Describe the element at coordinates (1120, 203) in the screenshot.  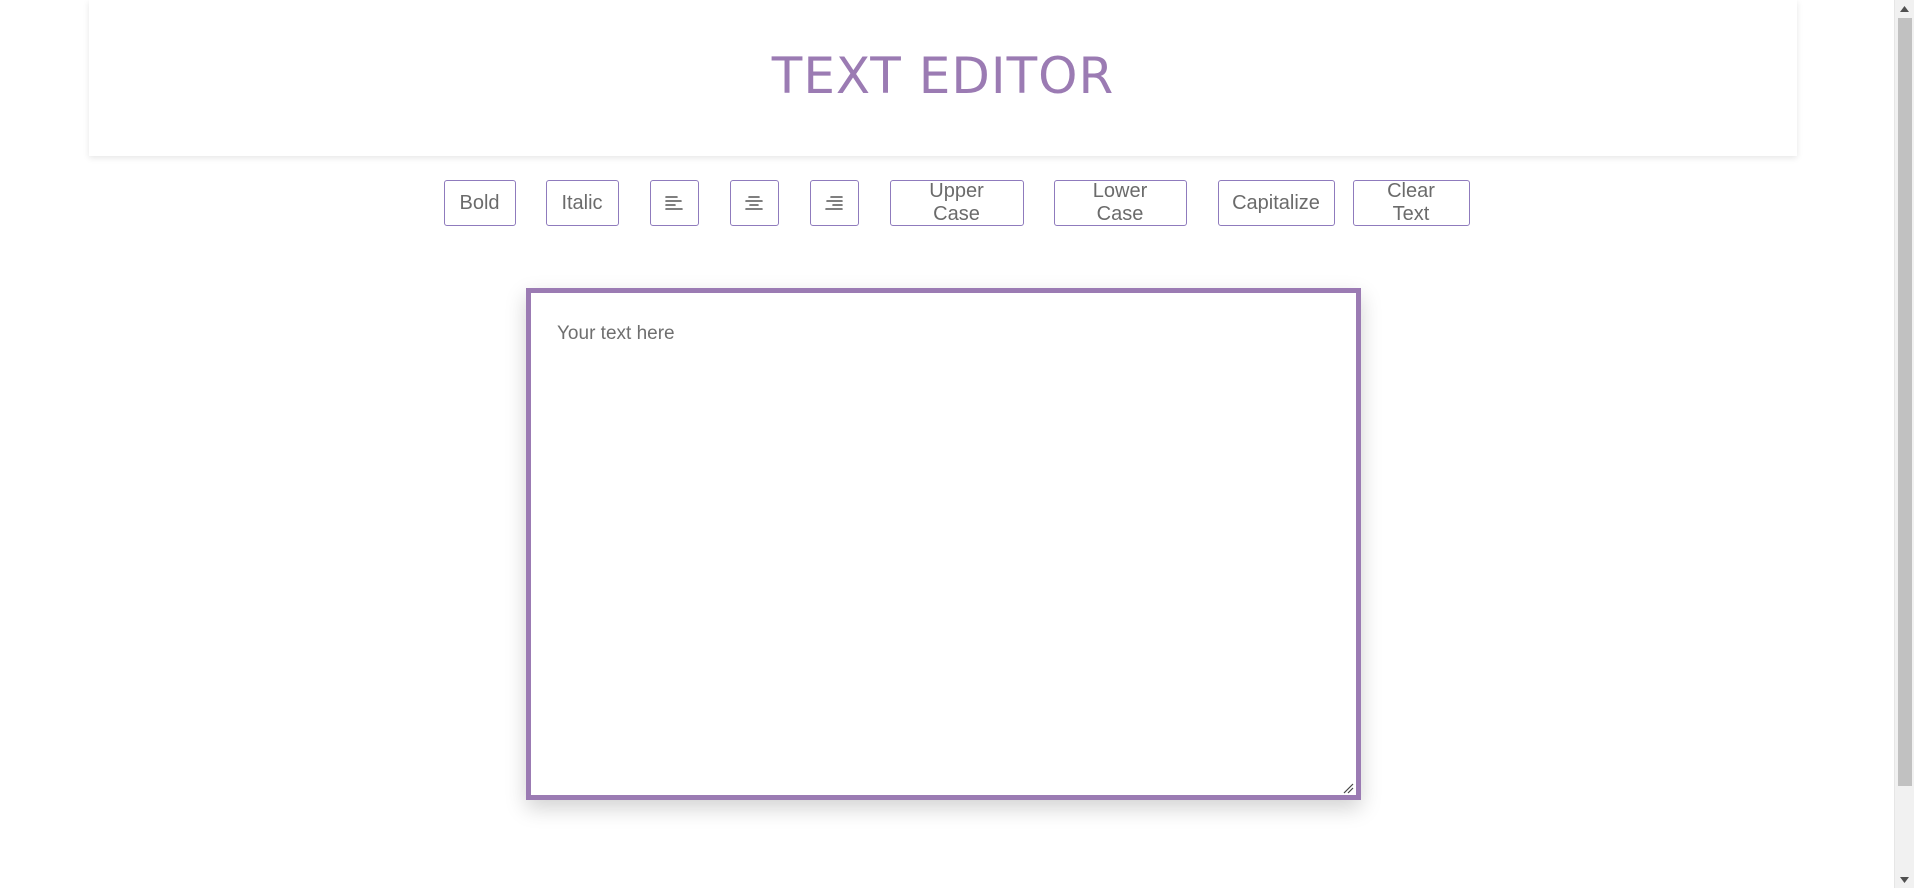
I see `lower-case-button: Lower Case` at that location.